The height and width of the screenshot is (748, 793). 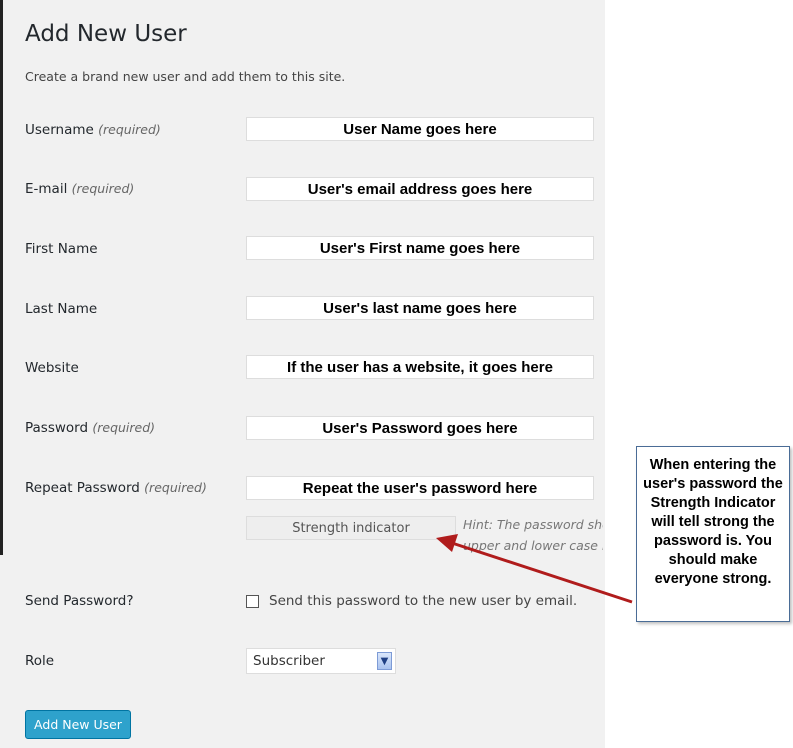 I want to click on arrow-icon, so click(x=534, y=569).